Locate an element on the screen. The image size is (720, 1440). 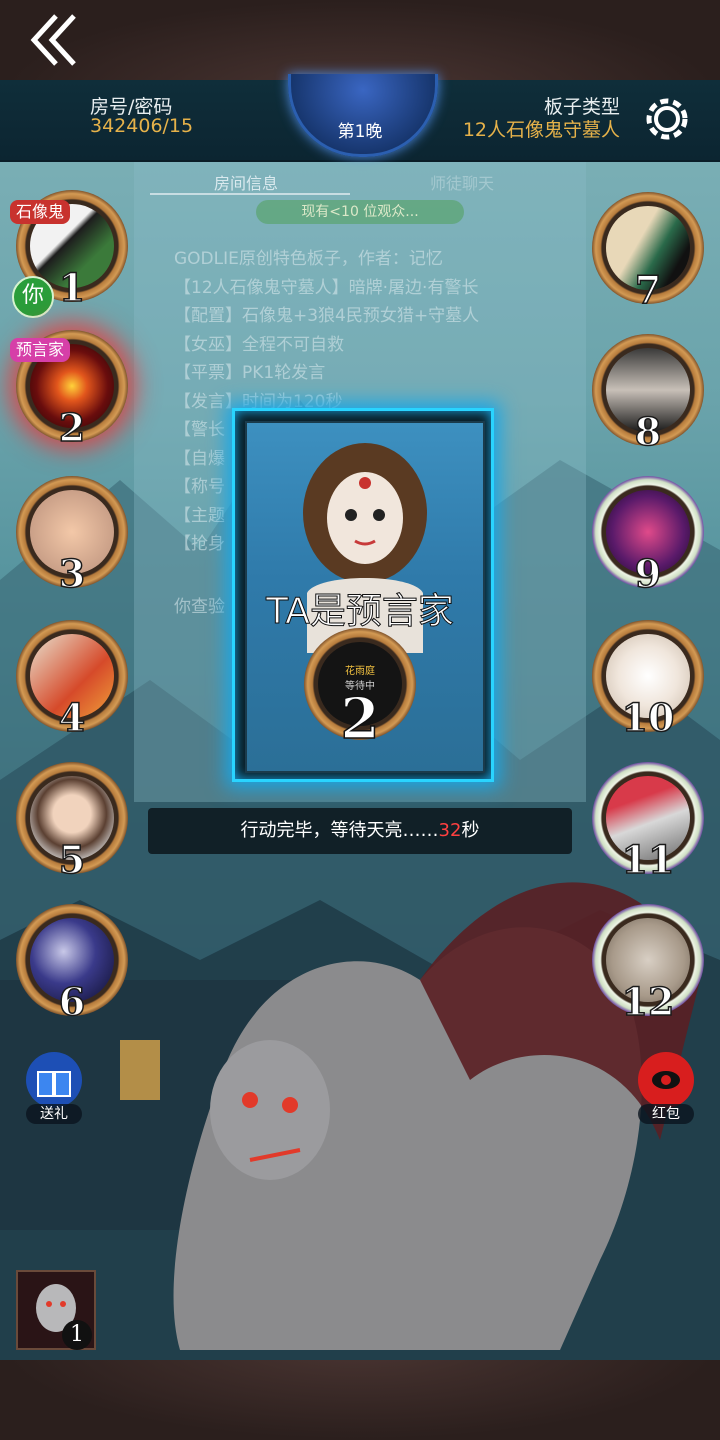
red-packet-label: 红包 is located at coordinates (666, 1114).